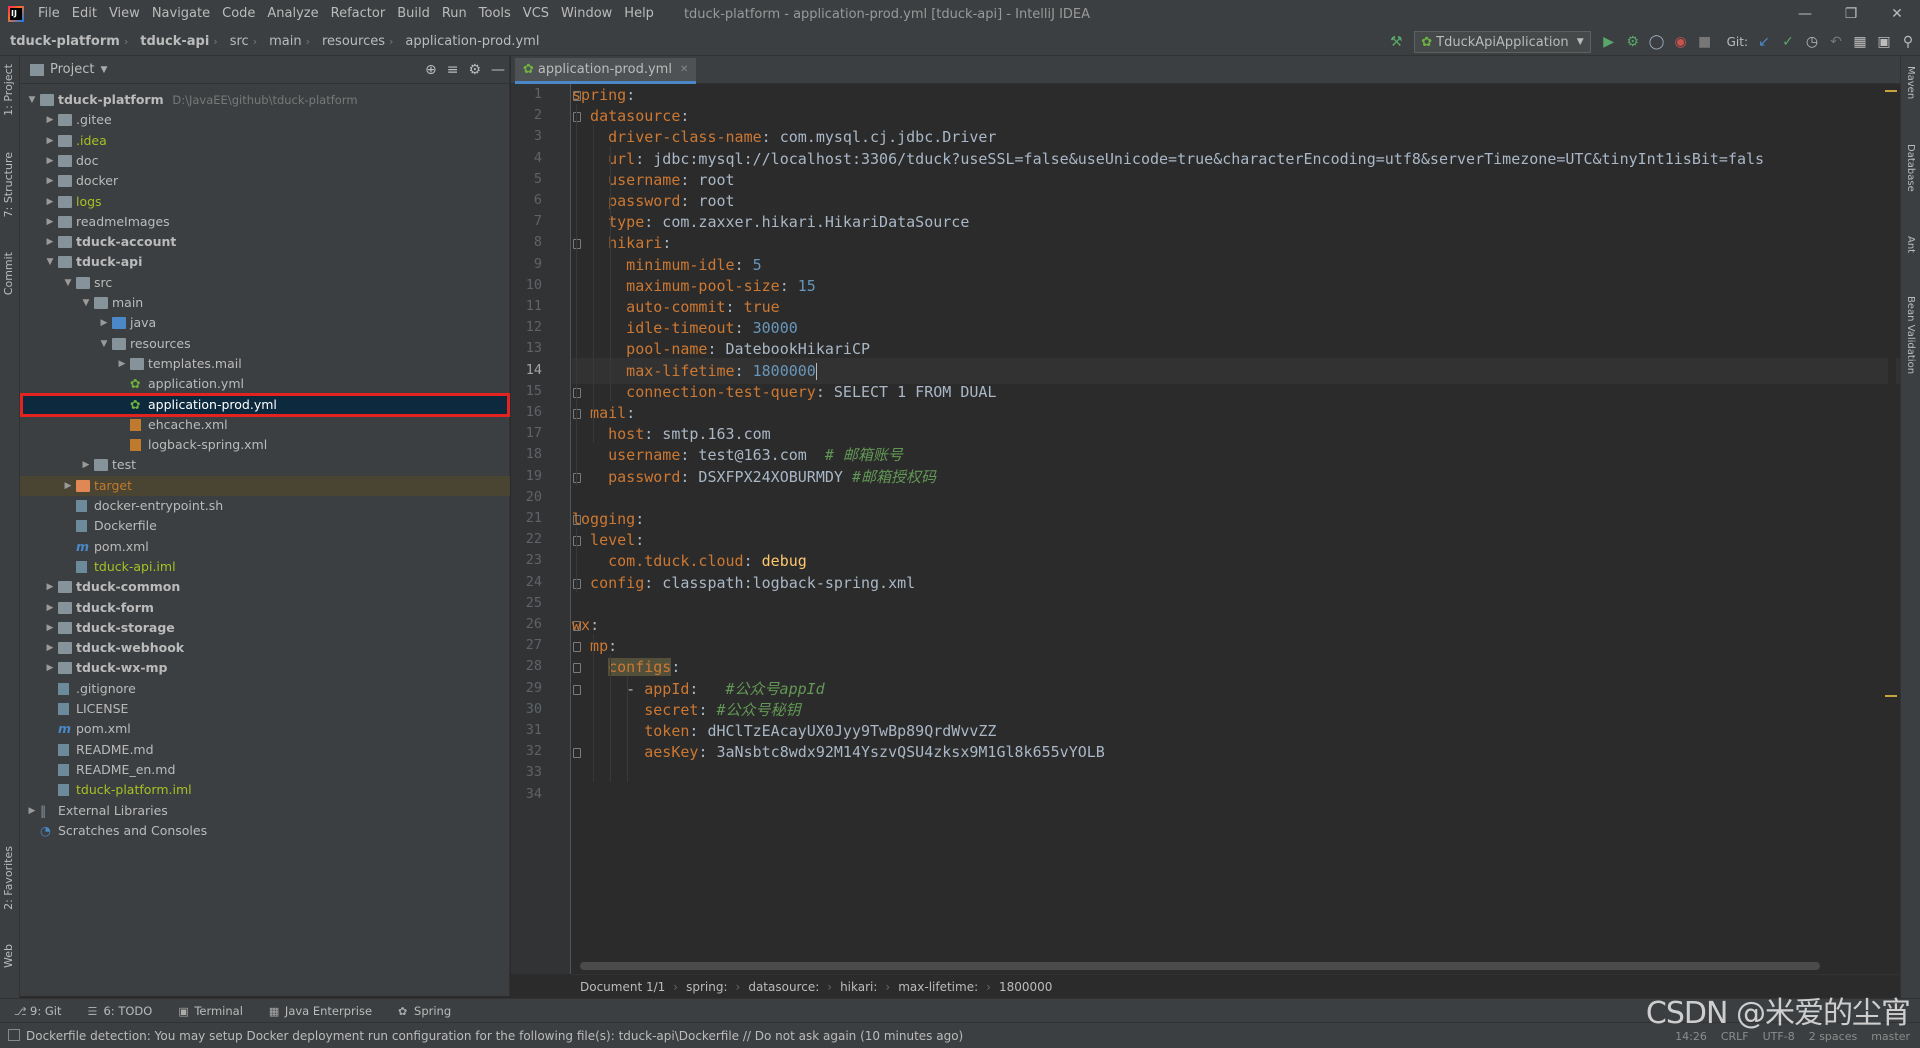 This screenshot has width=1920, height=1048. I want to click on minimize-icon: —, so click(1805, 14).